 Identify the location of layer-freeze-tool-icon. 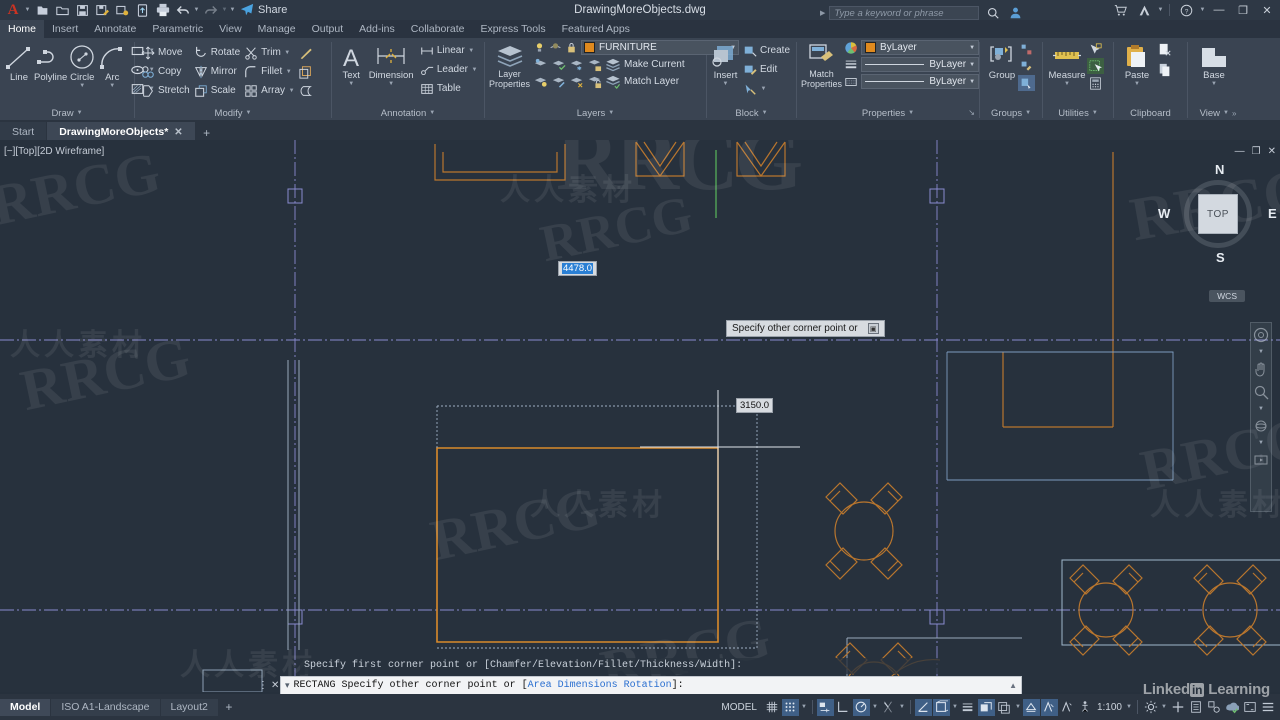
(576, 64).